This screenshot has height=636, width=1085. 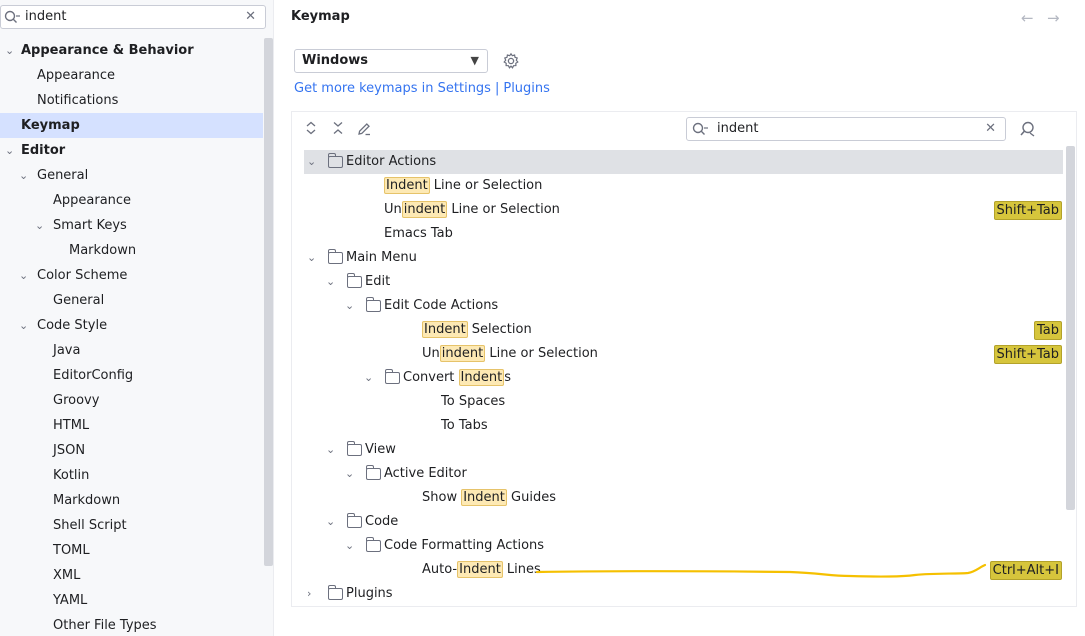 What do you see at coordinates (377, 282) in the screenshot?
I see `keymap-row-label: Edit` at bounding box center [377, 282].